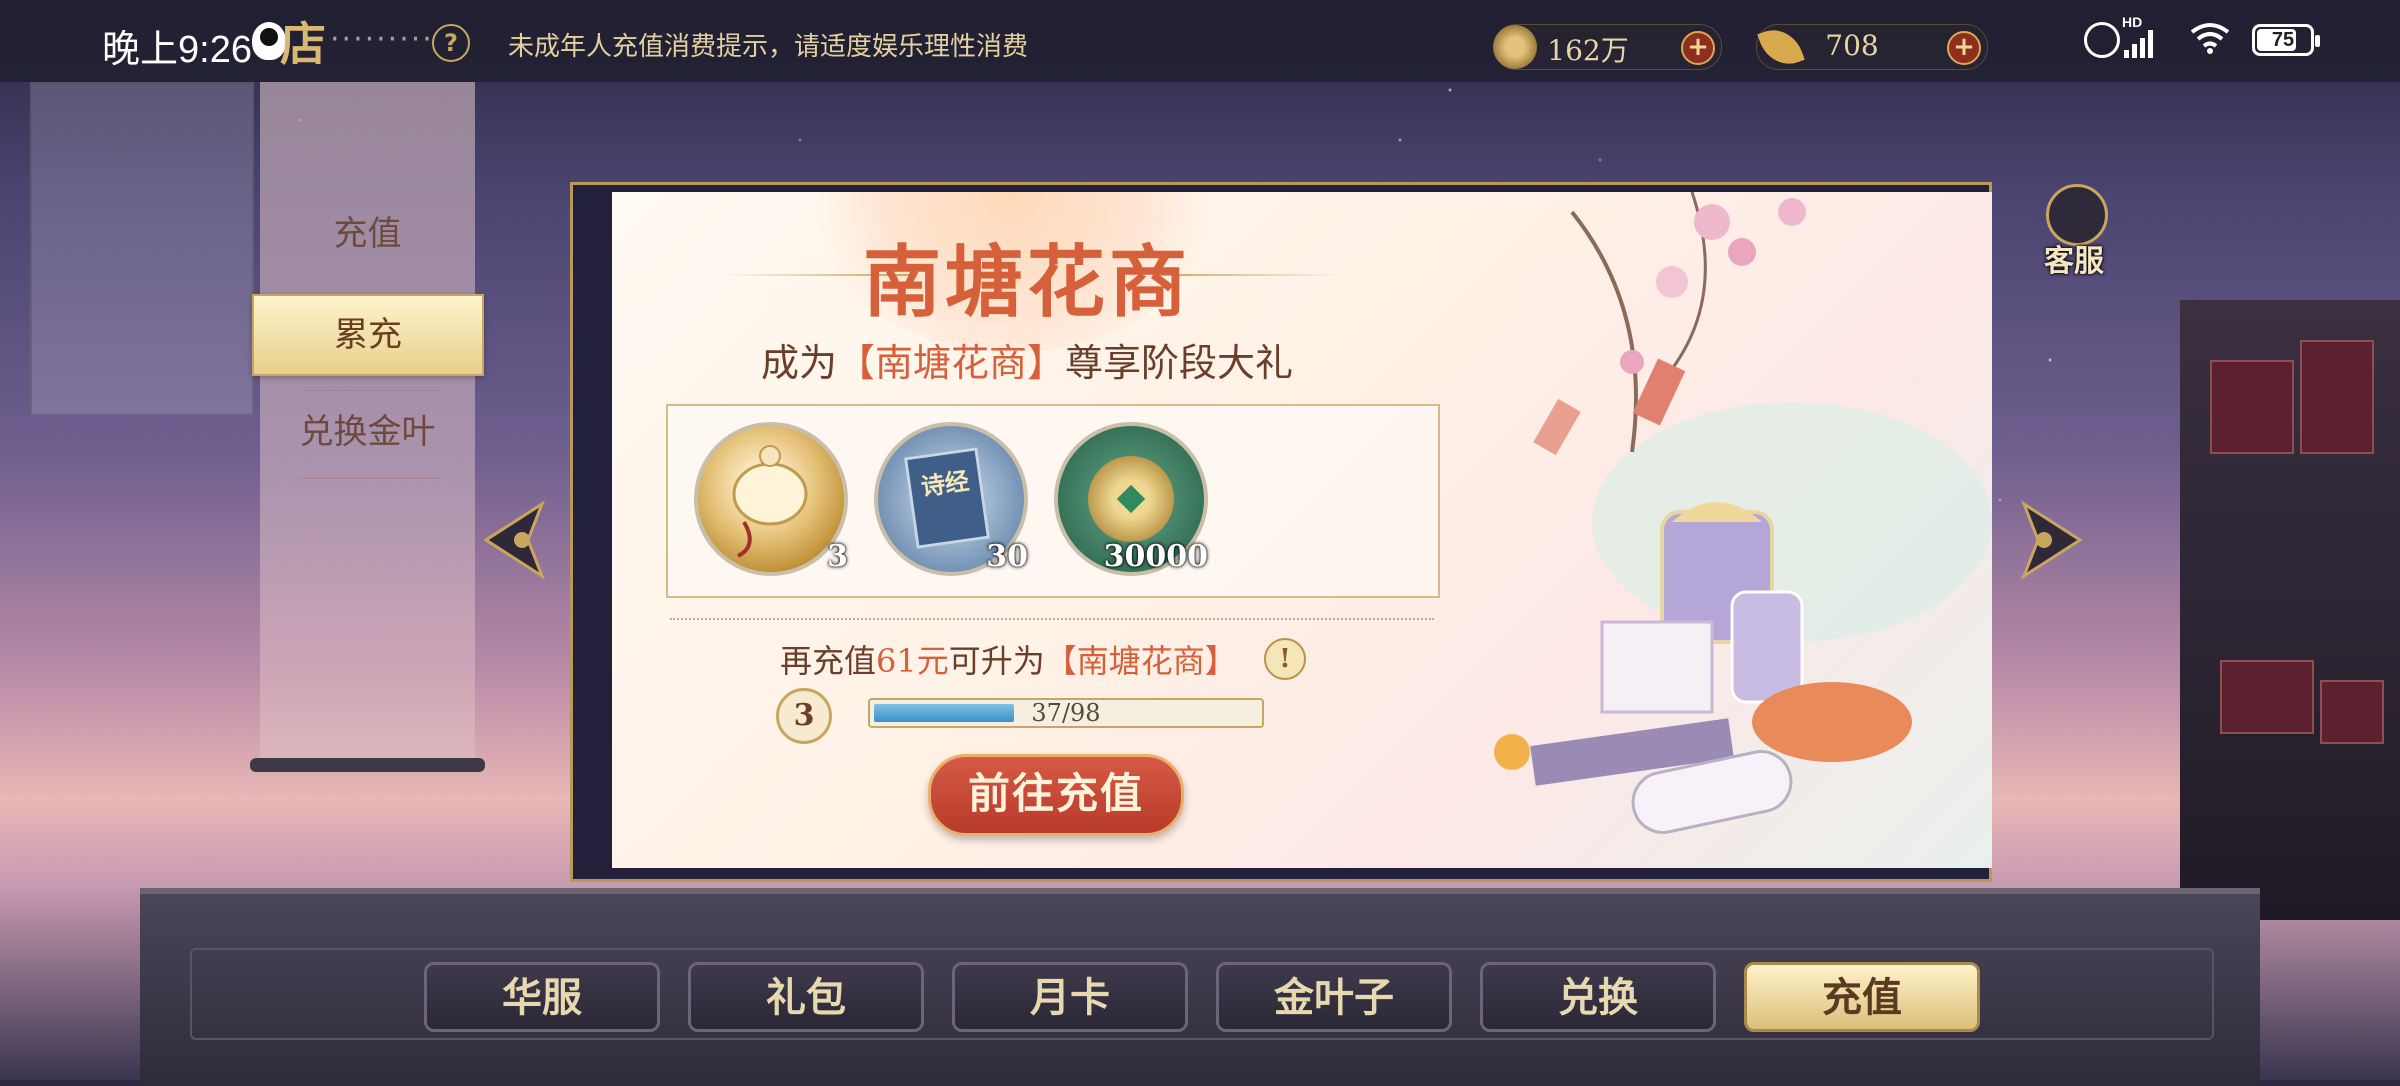  What do you see at coordinates (1862, 997) in the screenshot?
I see `tab-recharge: 充值` at bounding box center [1862, 997].